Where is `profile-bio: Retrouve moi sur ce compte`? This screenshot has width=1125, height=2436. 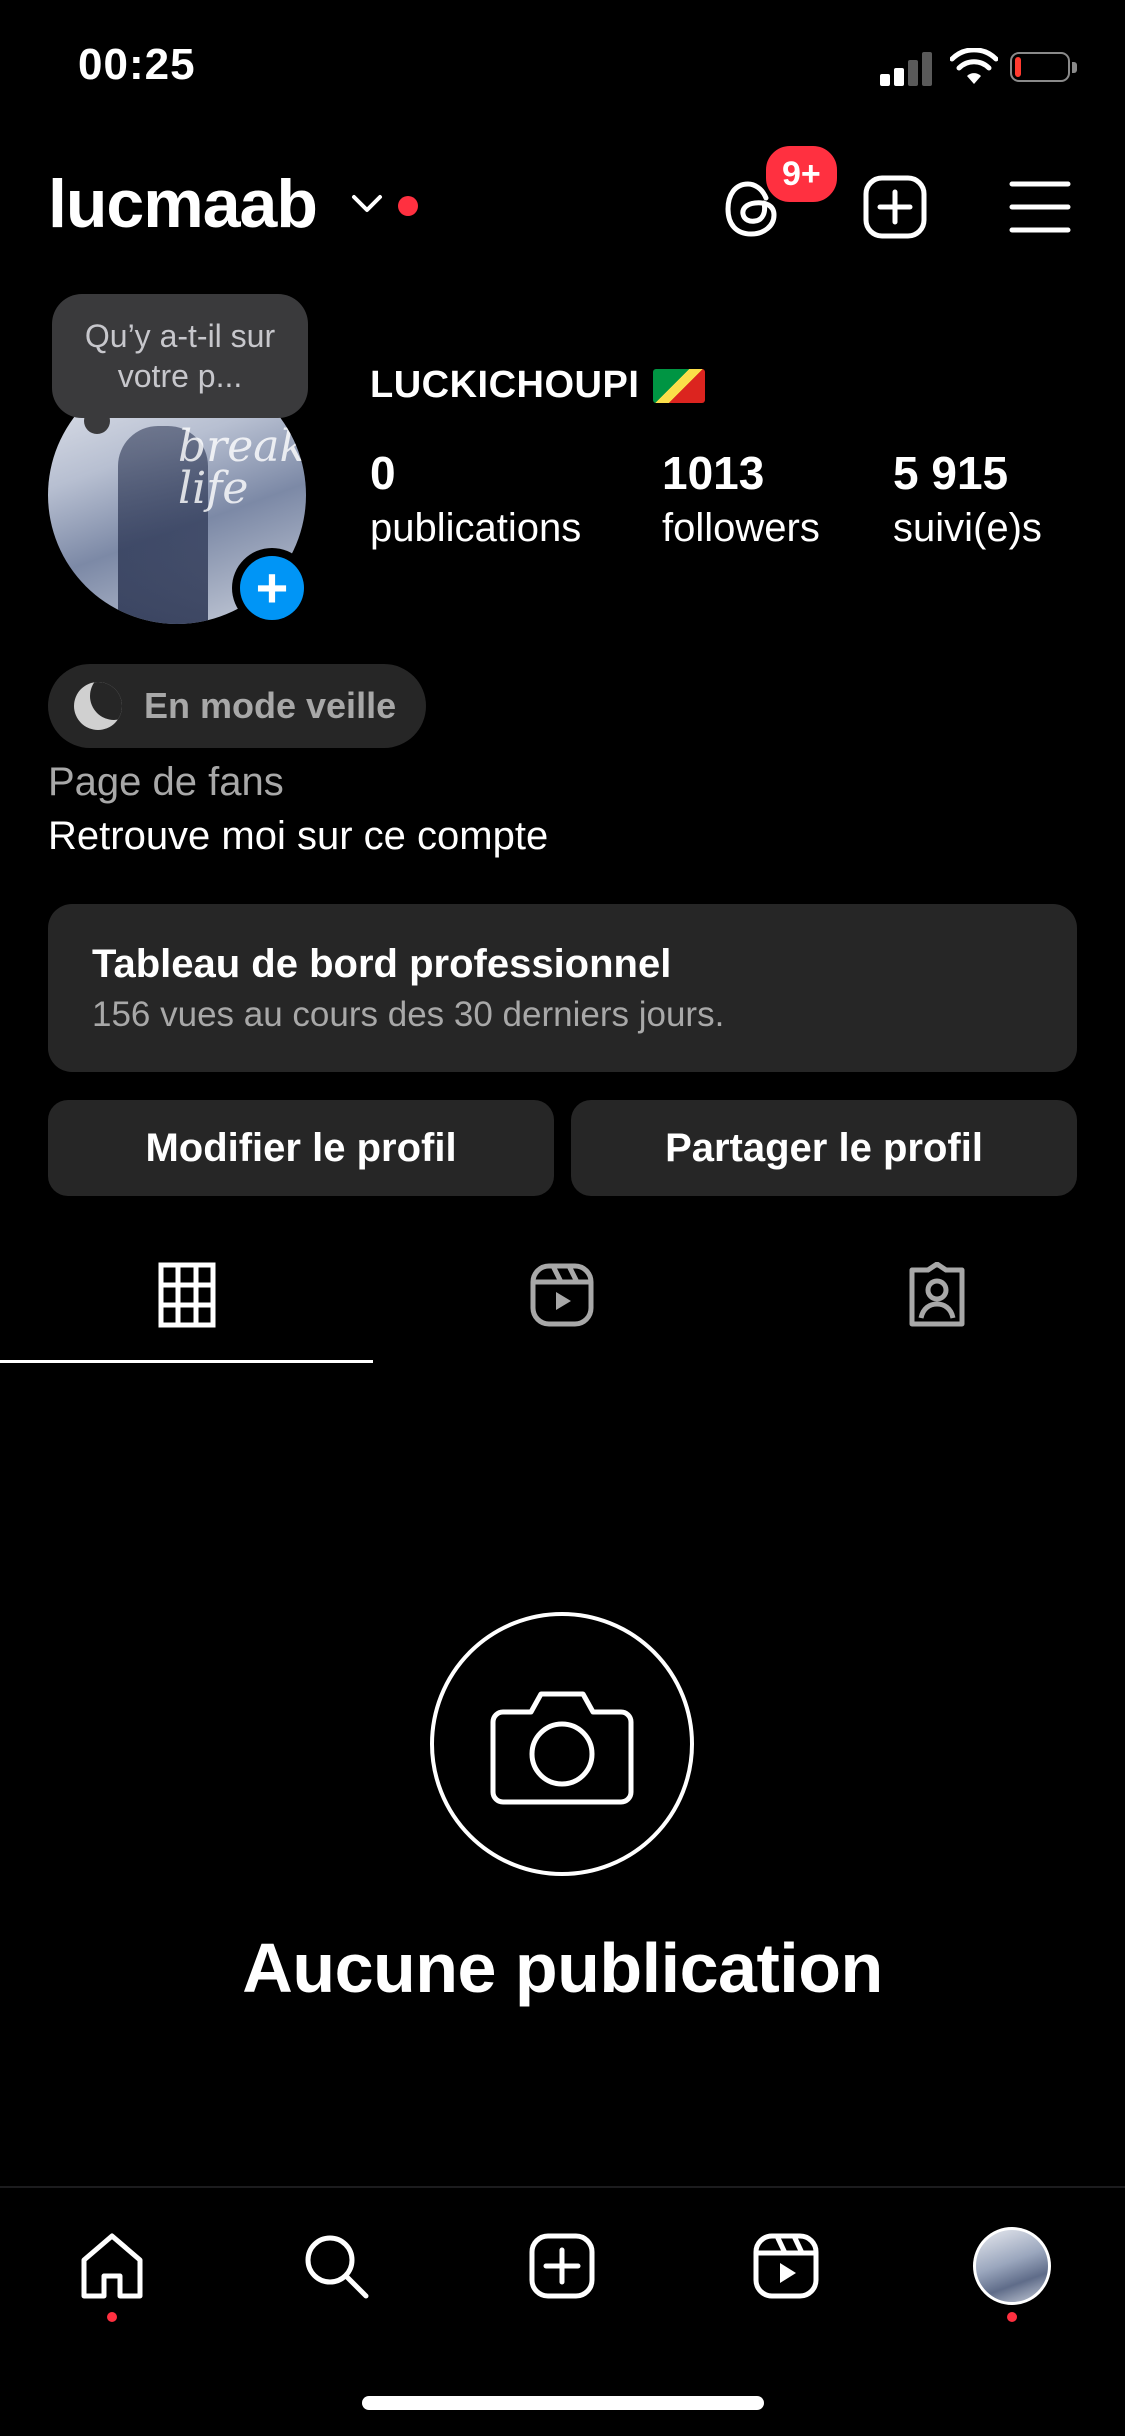 profile-bio: Retrouve moi sur ce compte is located at coordinates (298, 836).